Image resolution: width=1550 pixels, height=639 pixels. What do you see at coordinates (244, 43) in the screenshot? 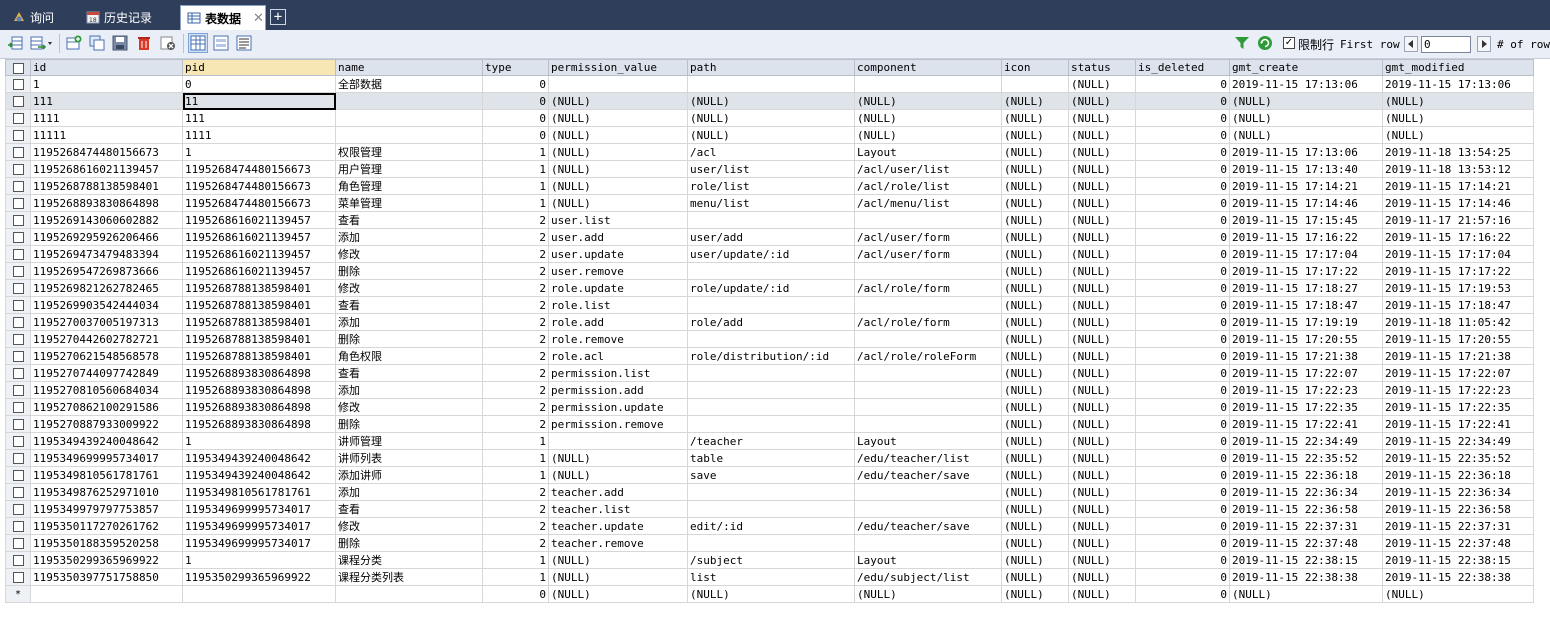
I see `text-view-icon` at bounding box center [244, 43].